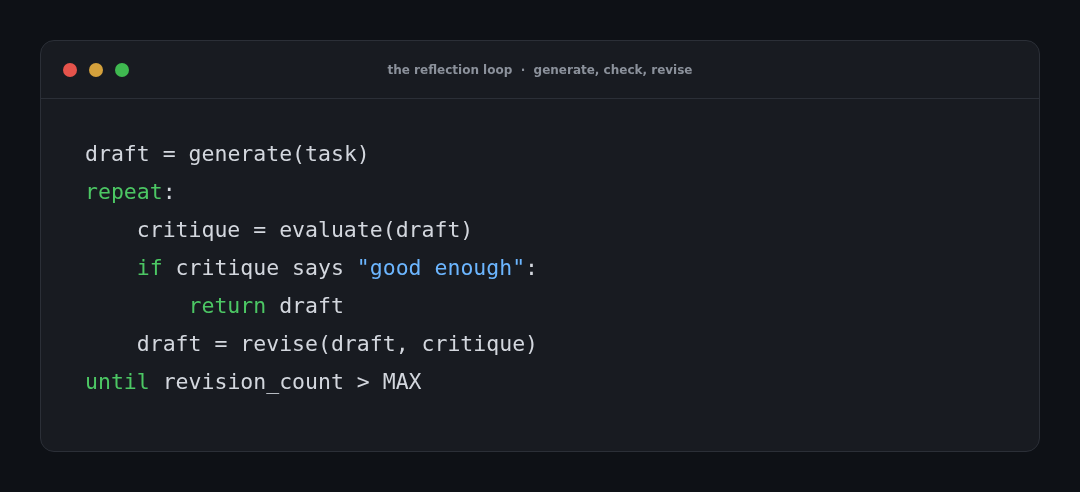 The image size is (1080, 492). Describe the element at coordinates (540, 69) in the screenshot. I see `window-title: the reflection loop · generate, check, revise` at that location.